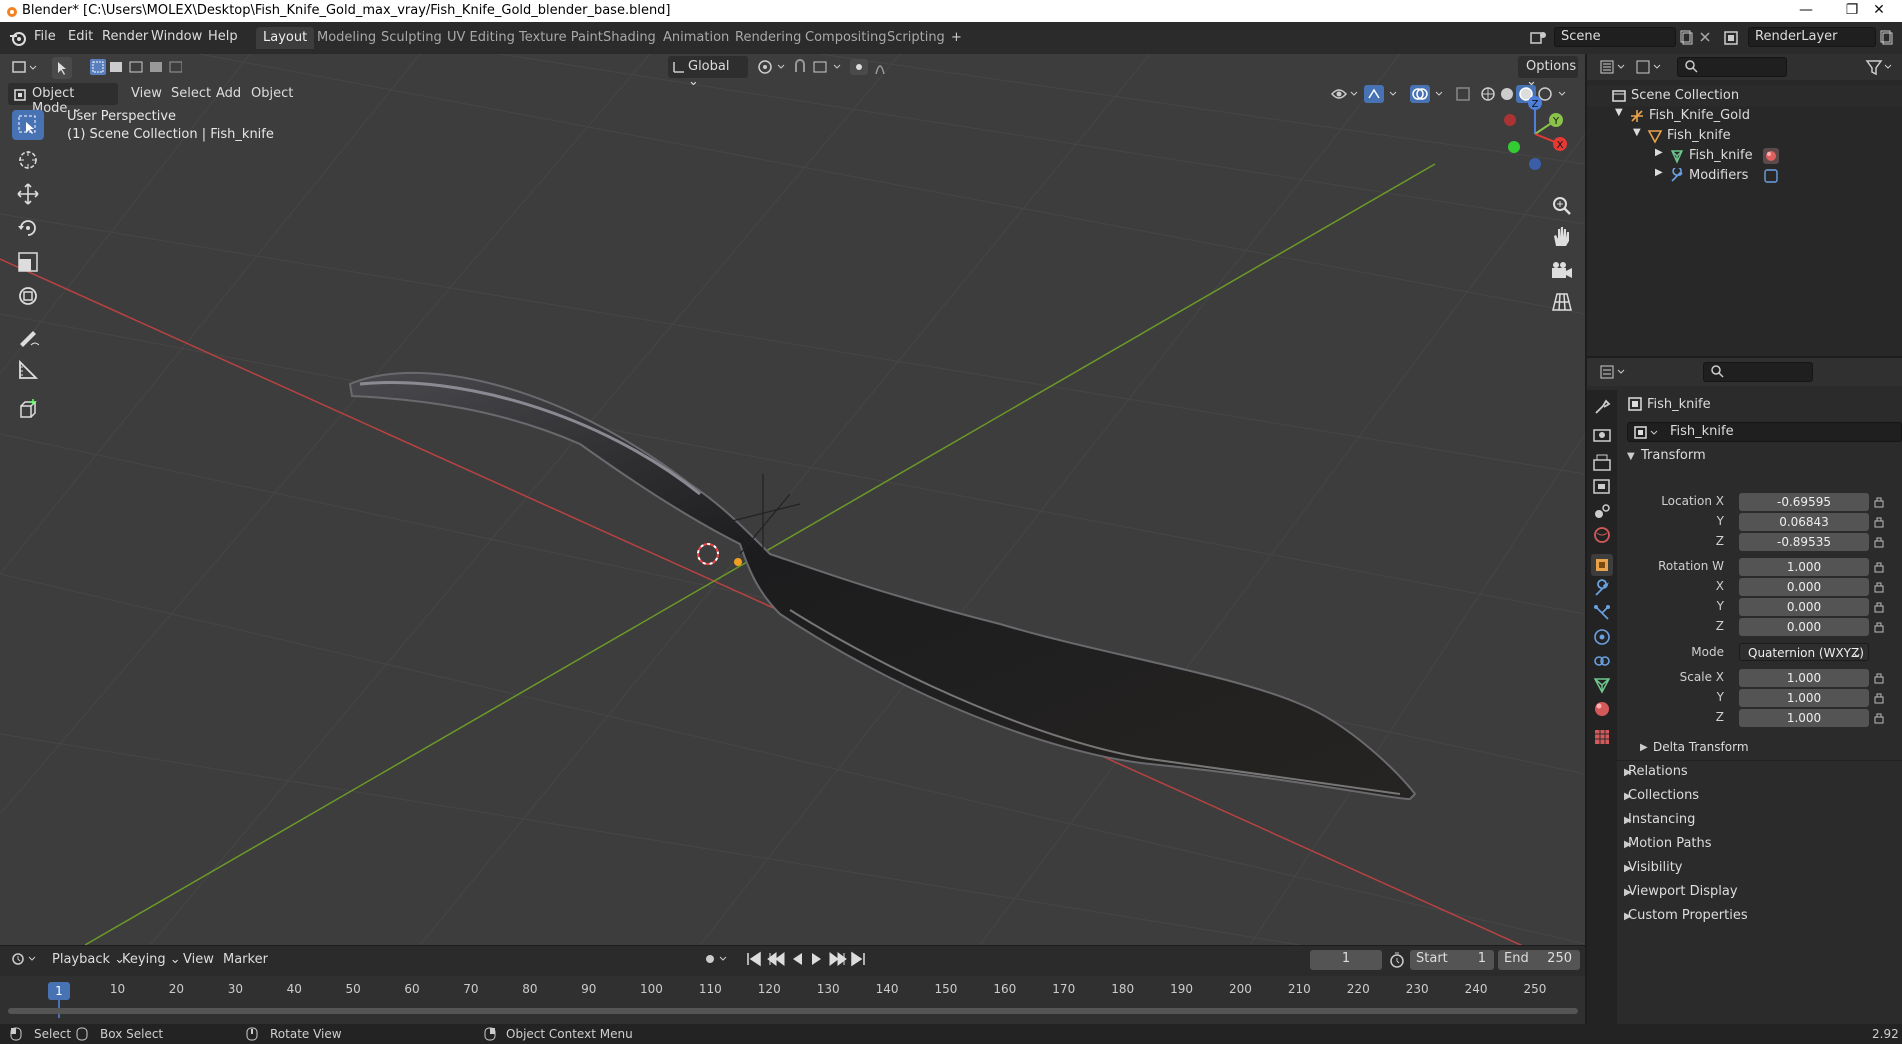 This screenshot has width=1902, height=1044. Describe the element at coordinates (1463, 94) in the screenshot. I see `xray-toggle-icon` at that location.